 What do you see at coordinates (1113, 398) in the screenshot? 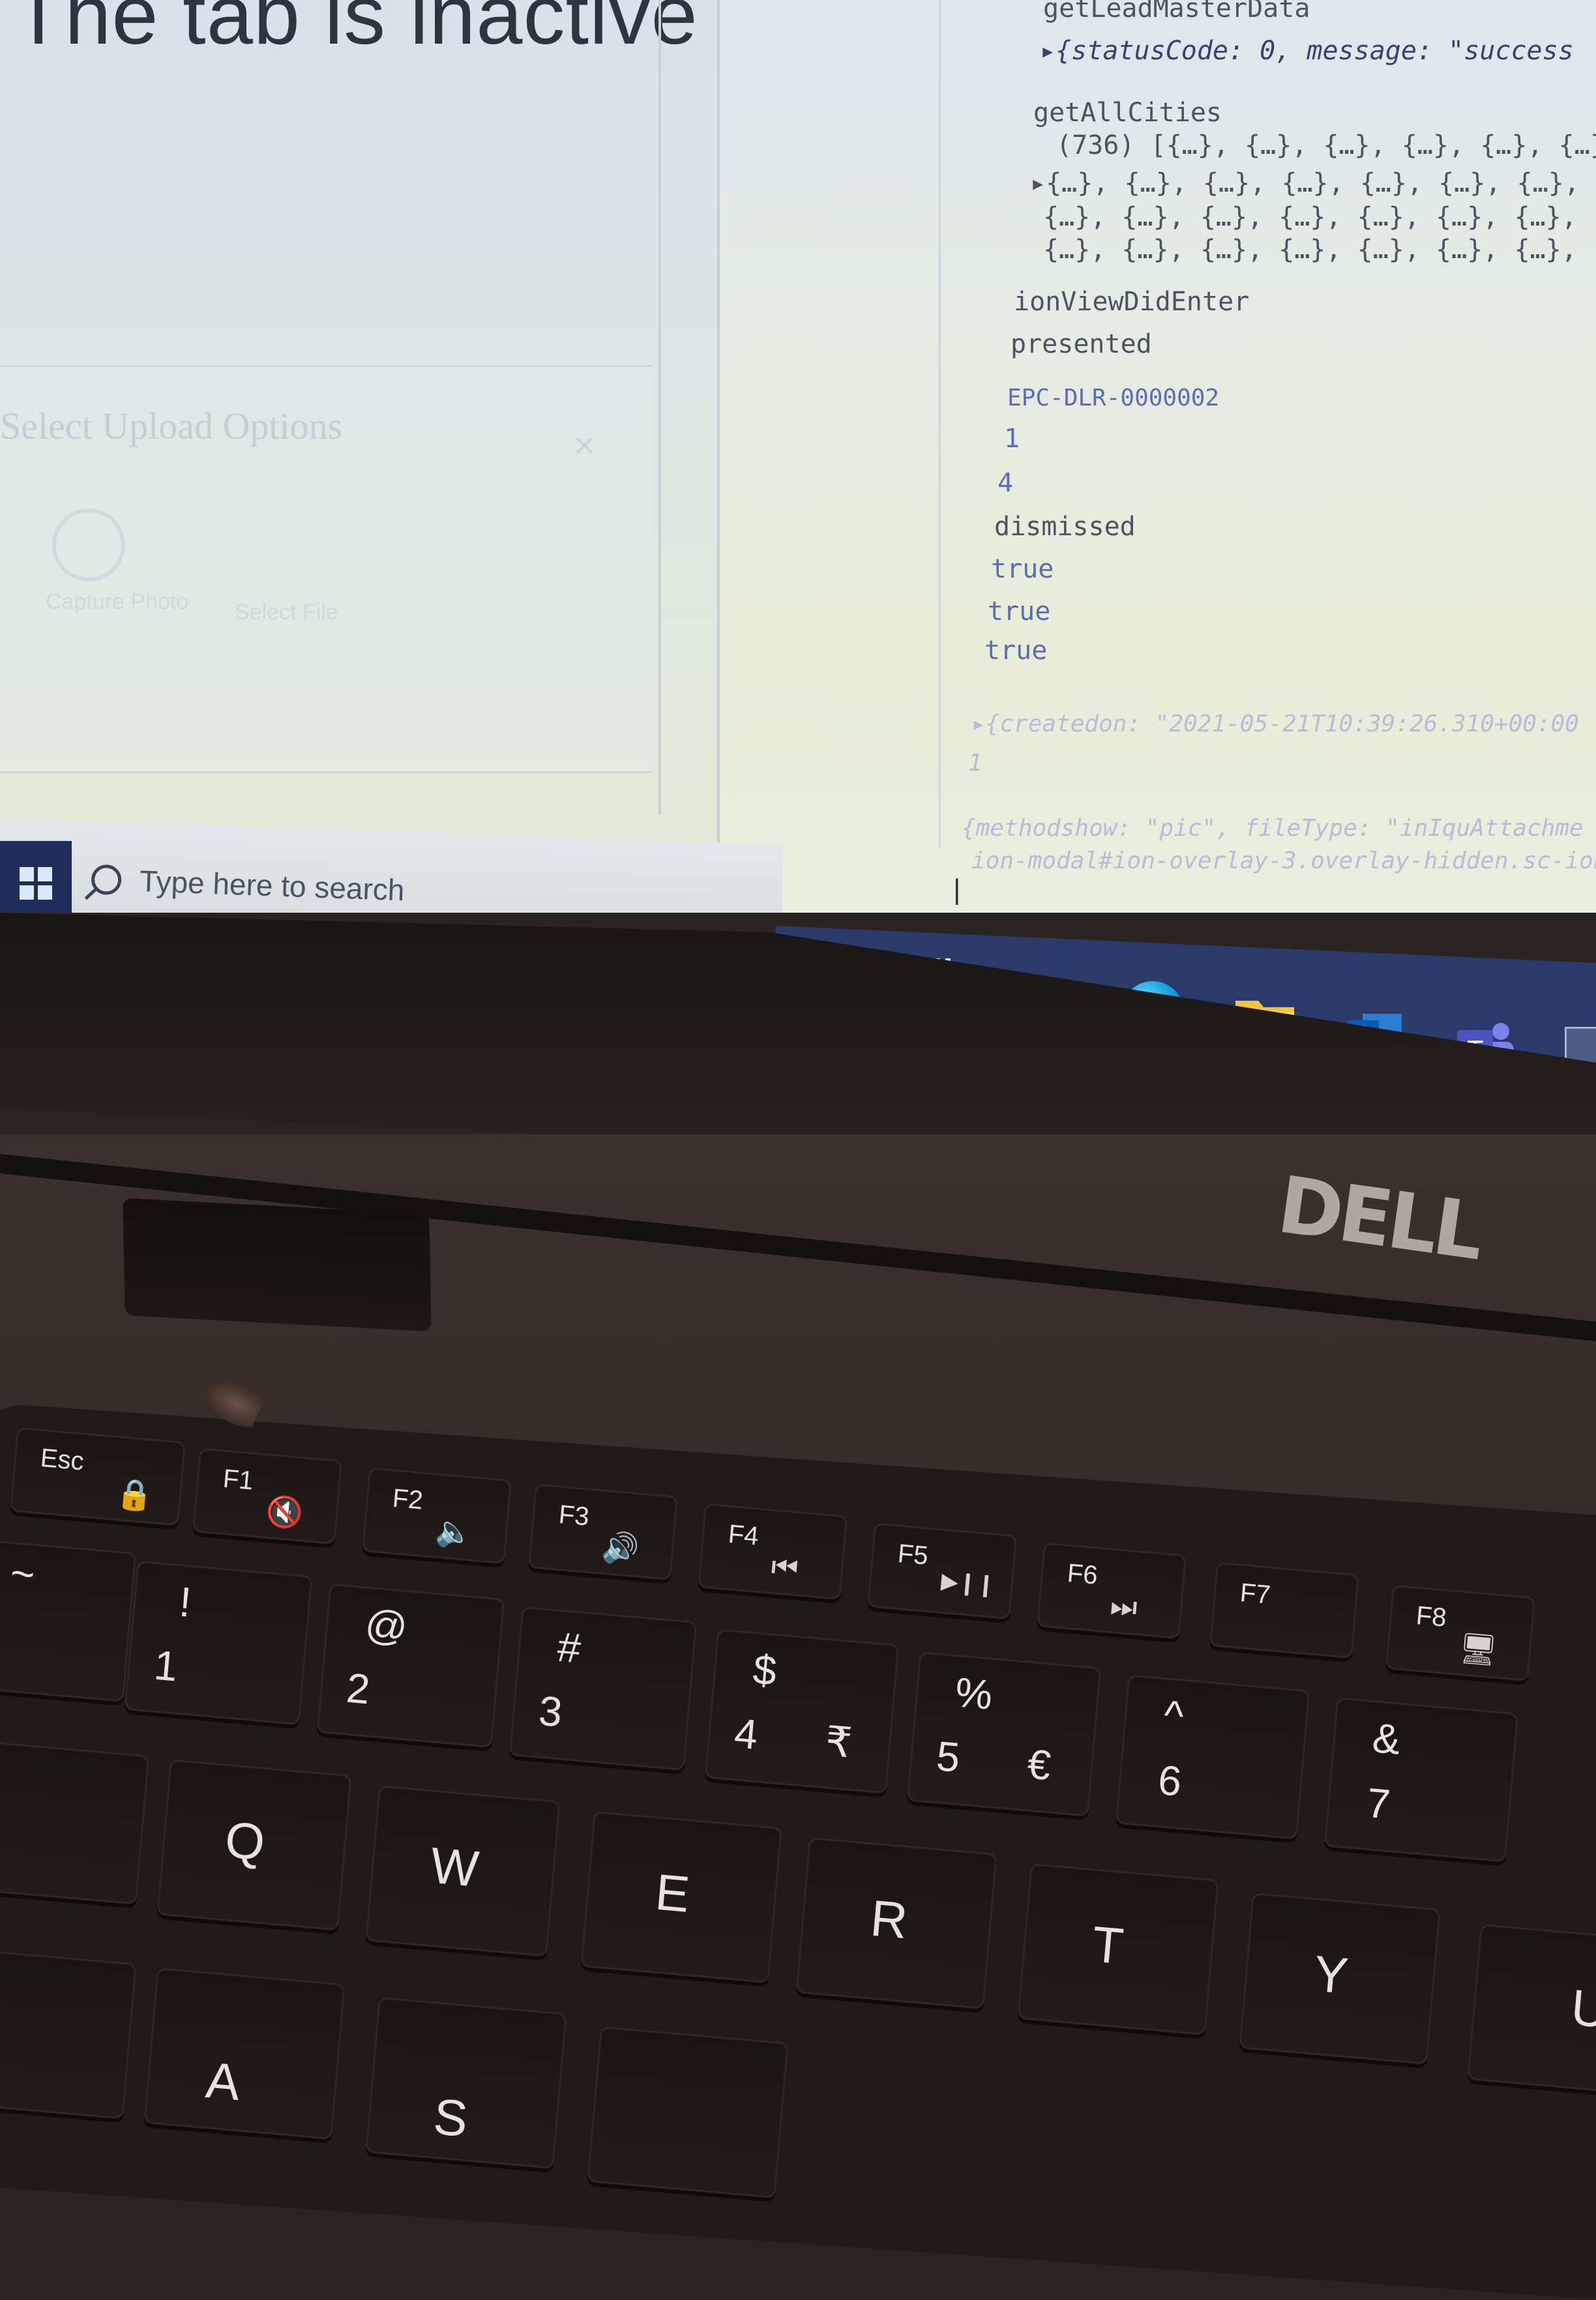
I see `console-log-line: EPC-DLR-0000002` at bounding box center [1113, 398].